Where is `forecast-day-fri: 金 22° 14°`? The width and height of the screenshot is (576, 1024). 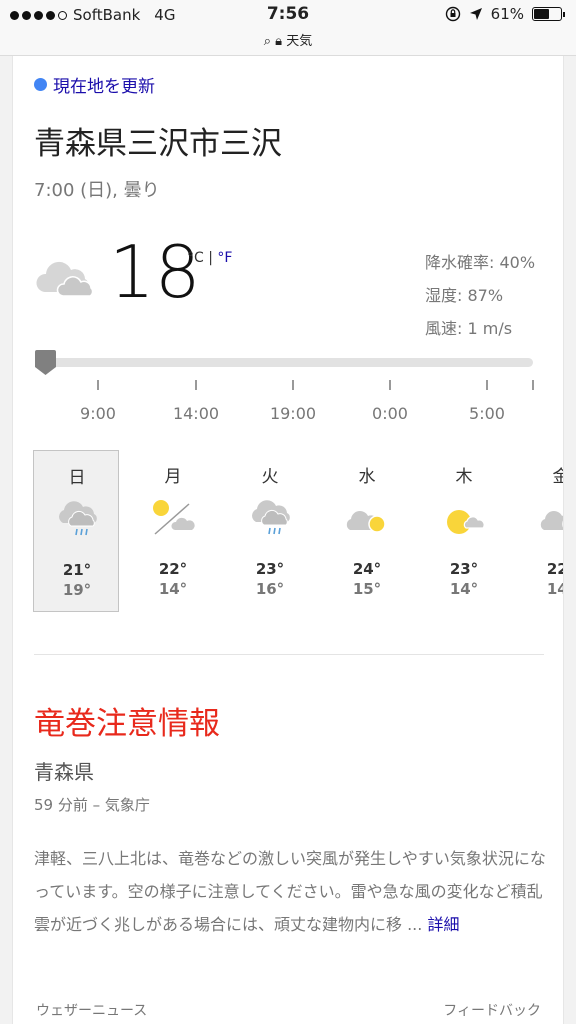
forecast-day-fri: 金 22° 14° is located at coordinates (541, 531).